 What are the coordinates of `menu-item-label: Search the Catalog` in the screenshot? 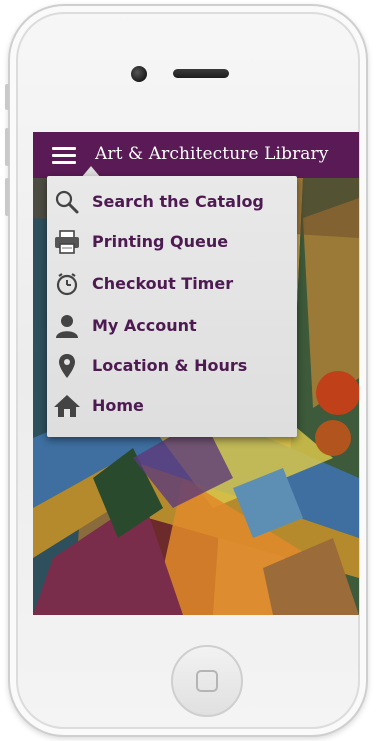 It's located at (178, 201).